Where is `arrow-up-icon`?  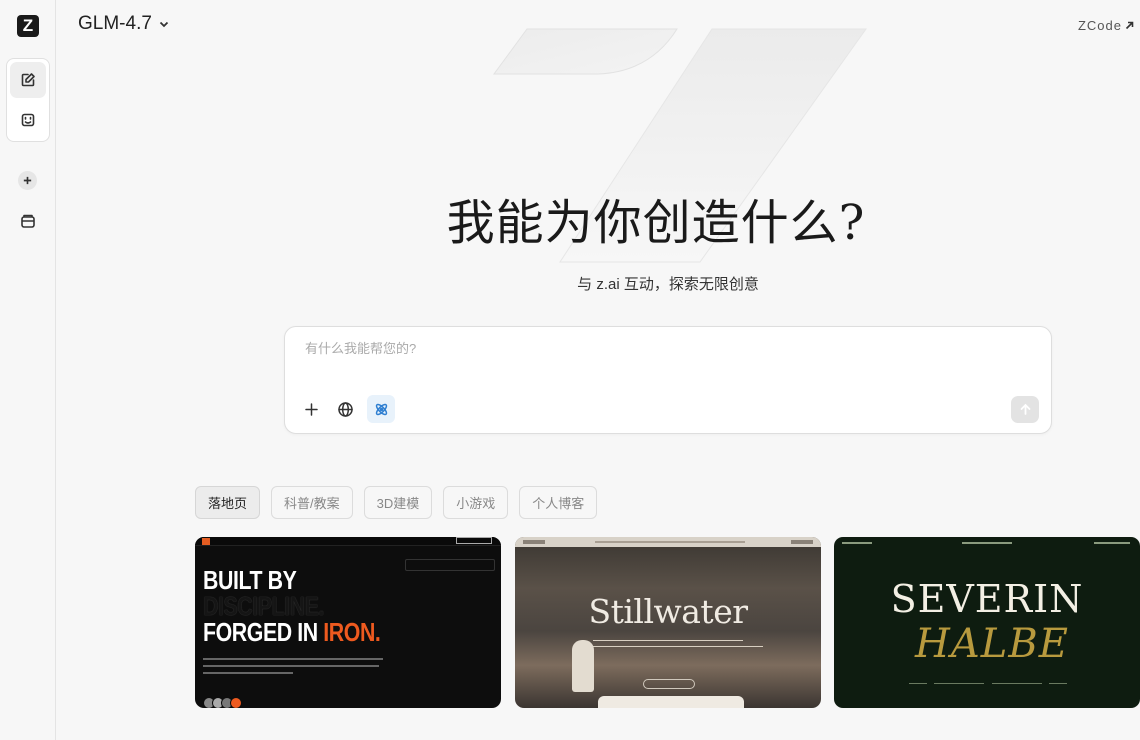 arrow-up-icon is located at coordinates (1025, 409).